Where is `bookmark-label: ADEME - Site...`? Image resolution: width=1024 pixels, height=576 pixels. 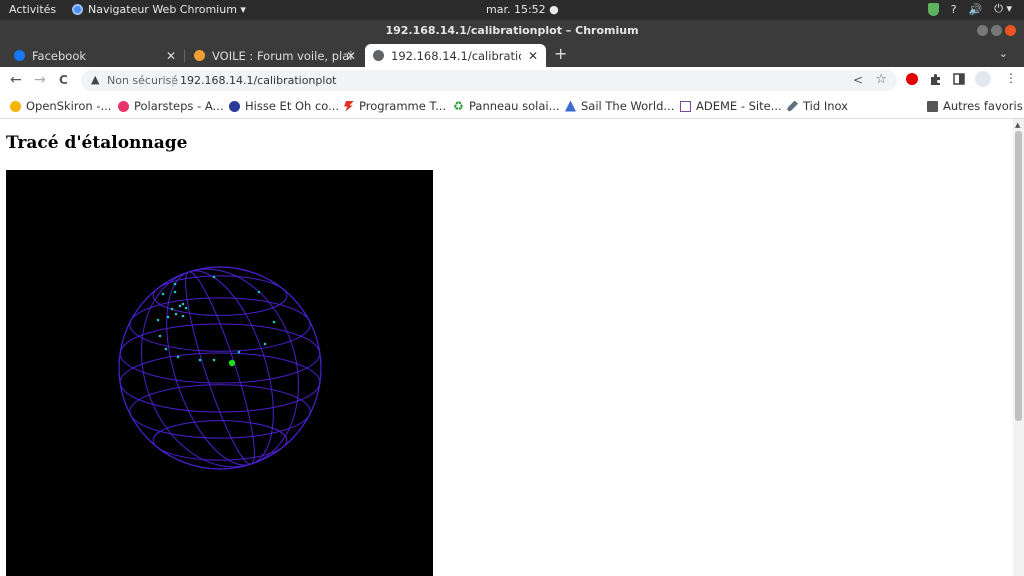
bookmark-label: ADEME - Site... is located at coordinates (739, 106).